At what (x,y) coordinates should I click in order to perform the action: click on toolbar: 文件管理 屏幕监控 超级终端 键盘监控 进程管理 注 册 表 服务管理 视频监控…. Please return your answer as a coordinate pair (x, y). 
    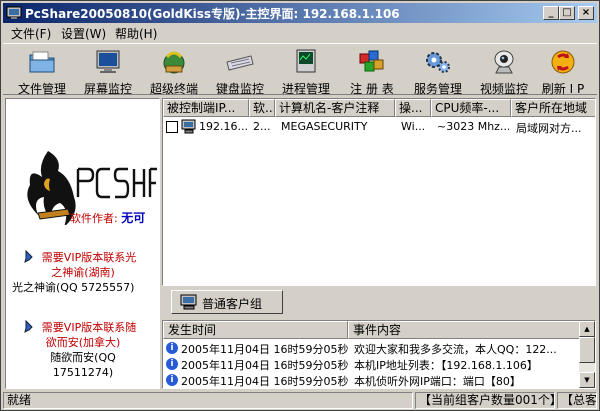
    Looking at the image, I should click on (300, 69).